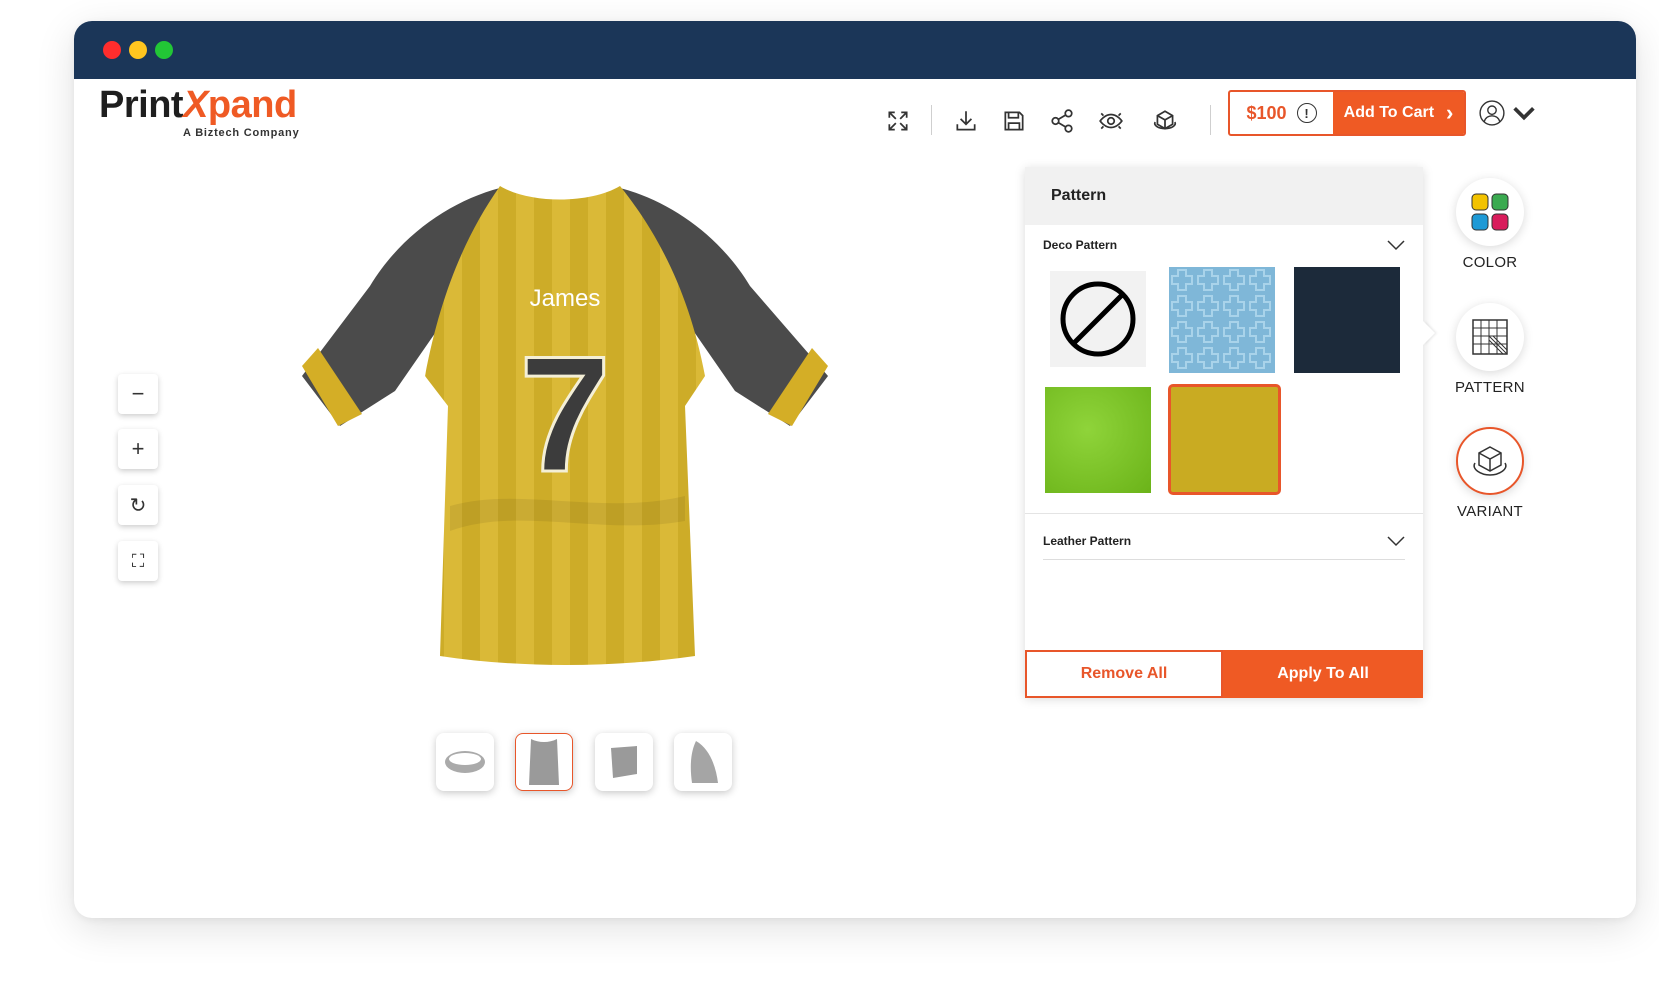  Describe the element at coordinates (898, 121) in the screenshot. I see `expand-icon` at that location.